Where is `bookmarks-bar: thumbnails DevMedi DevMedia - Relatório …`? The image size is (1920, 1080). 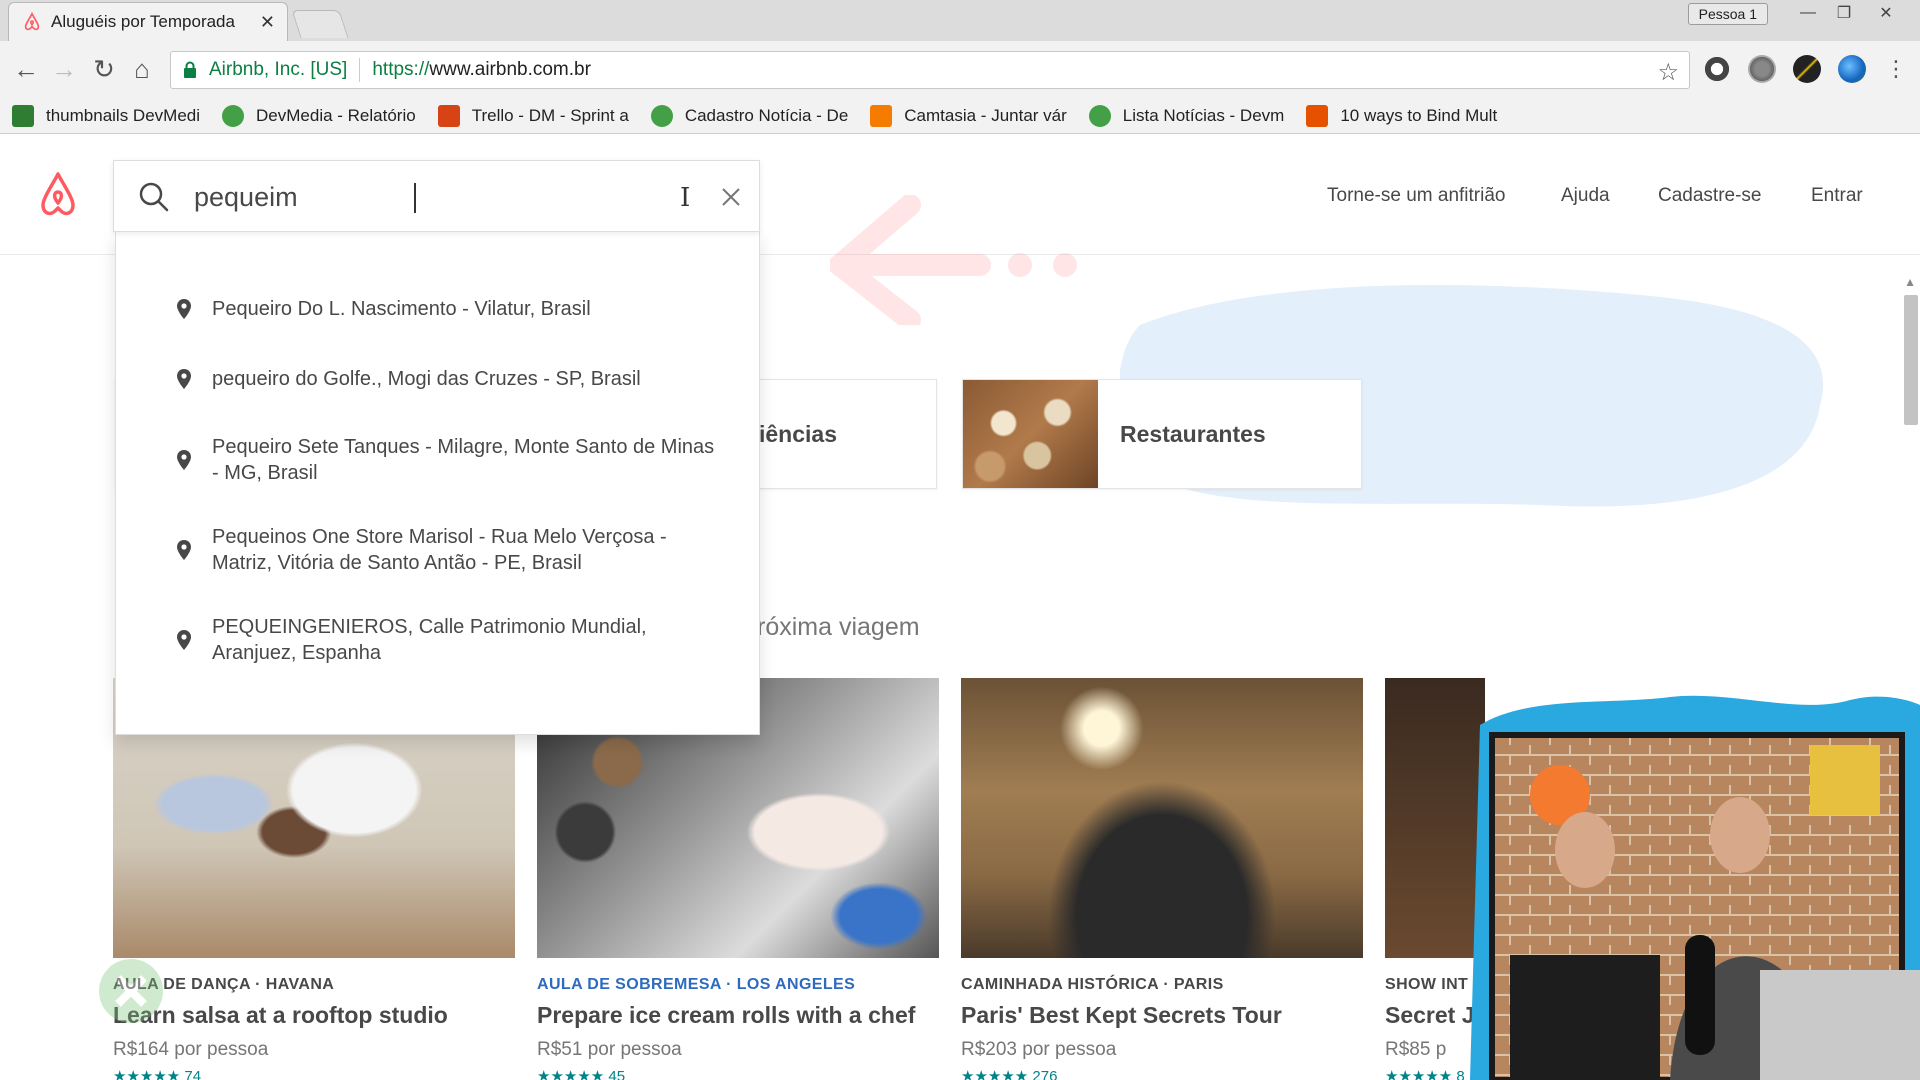
bookmarks-bar: thumbnails DevMedi DevMedia - Relatório … is located at coordinates (960, 116).